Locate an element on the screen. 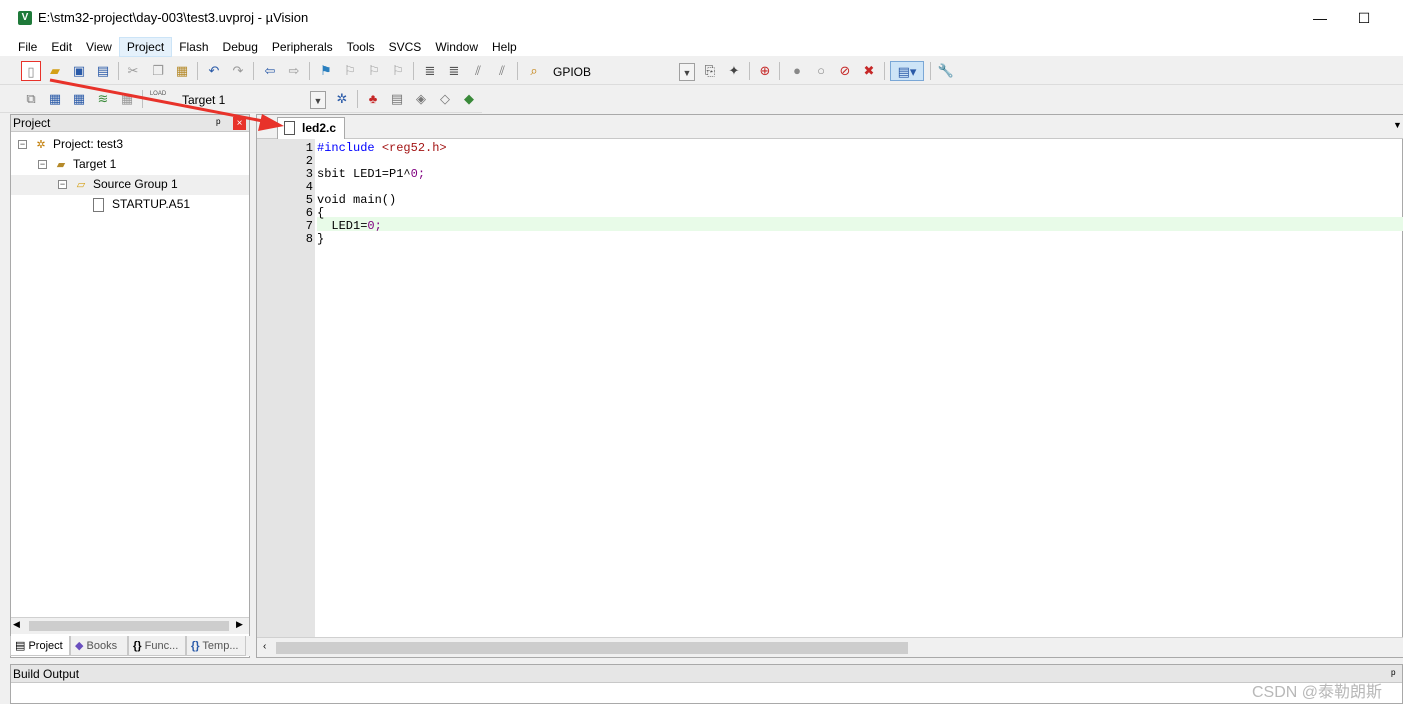  tab-books-label: Books is located at coordinates (102, 646).